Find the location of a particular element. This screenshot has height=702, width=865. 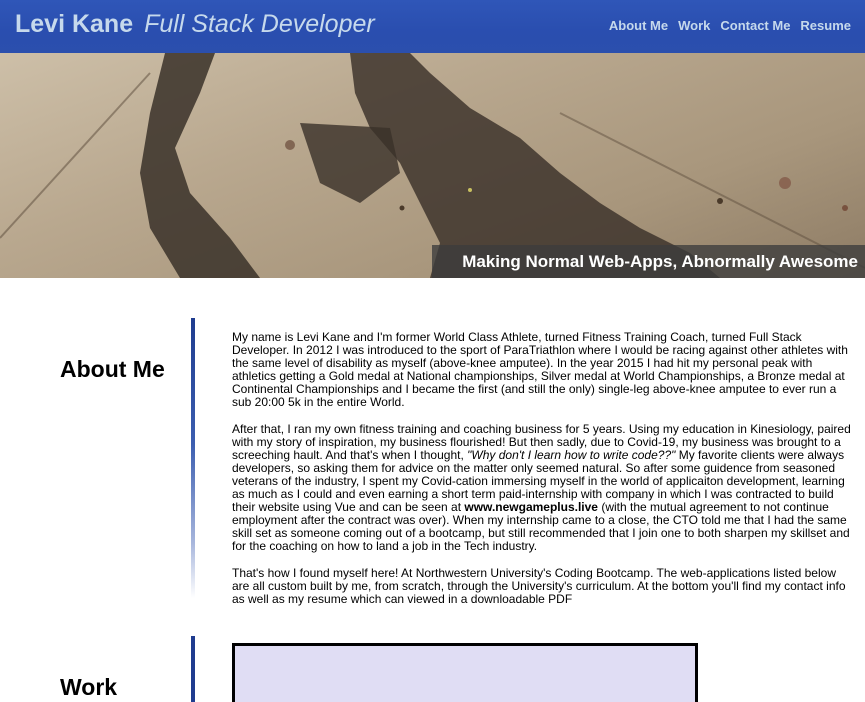

nav-contact-me: Contact Me is located at coordinates (755, 25).